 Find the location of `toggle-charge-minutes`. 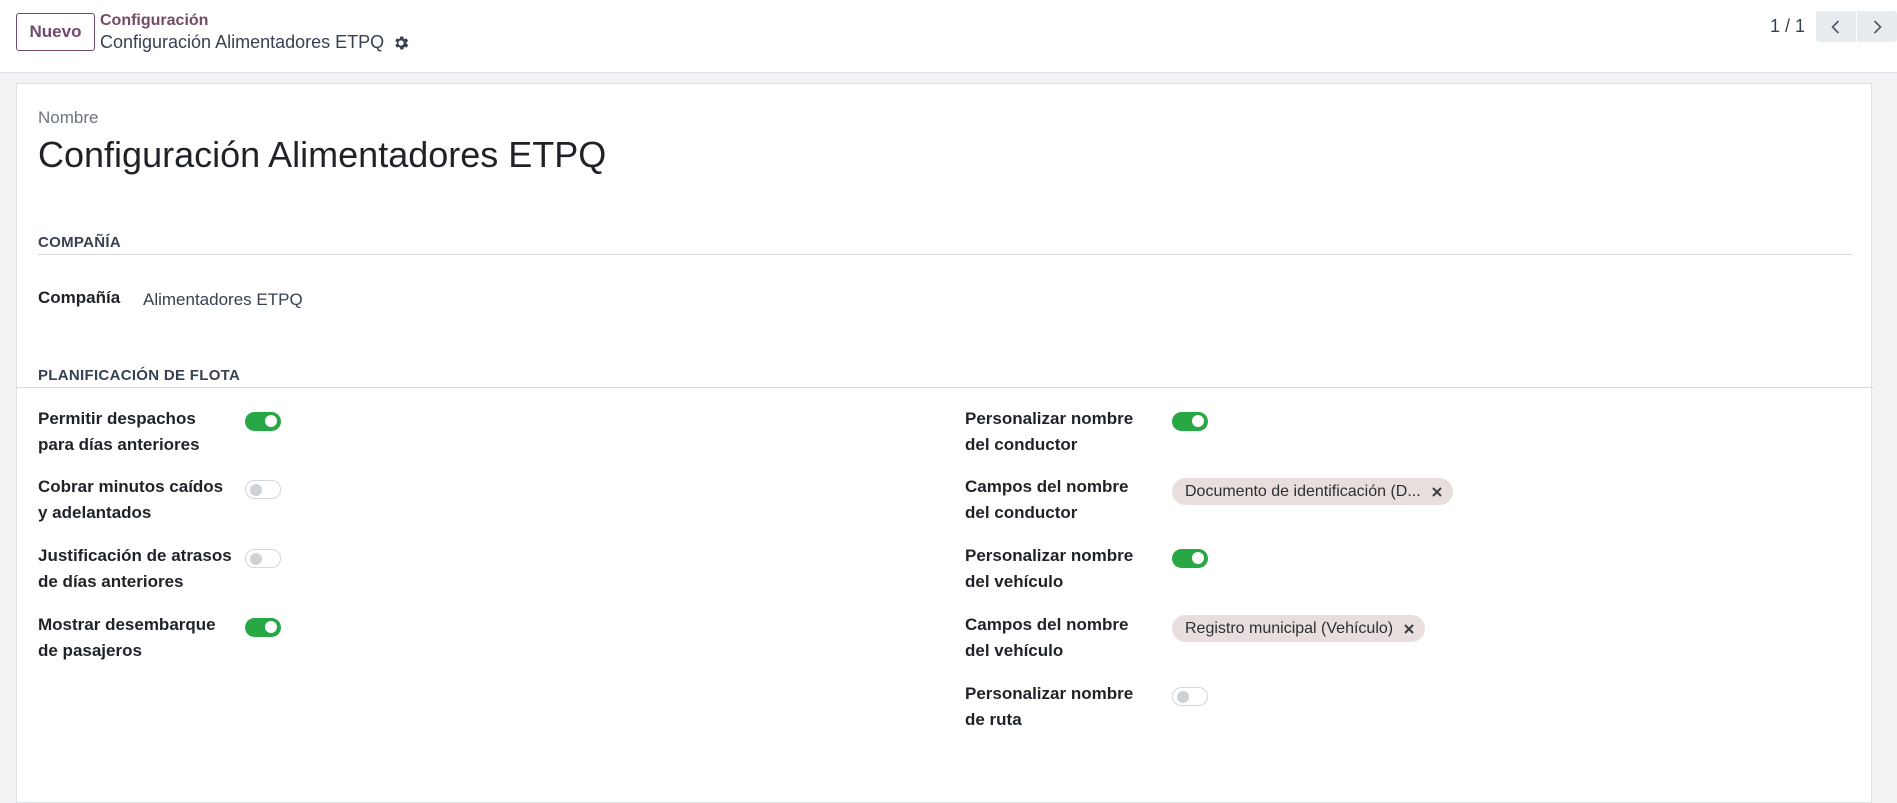

toggle-charge-minutes is located at coordinates (263, 489).